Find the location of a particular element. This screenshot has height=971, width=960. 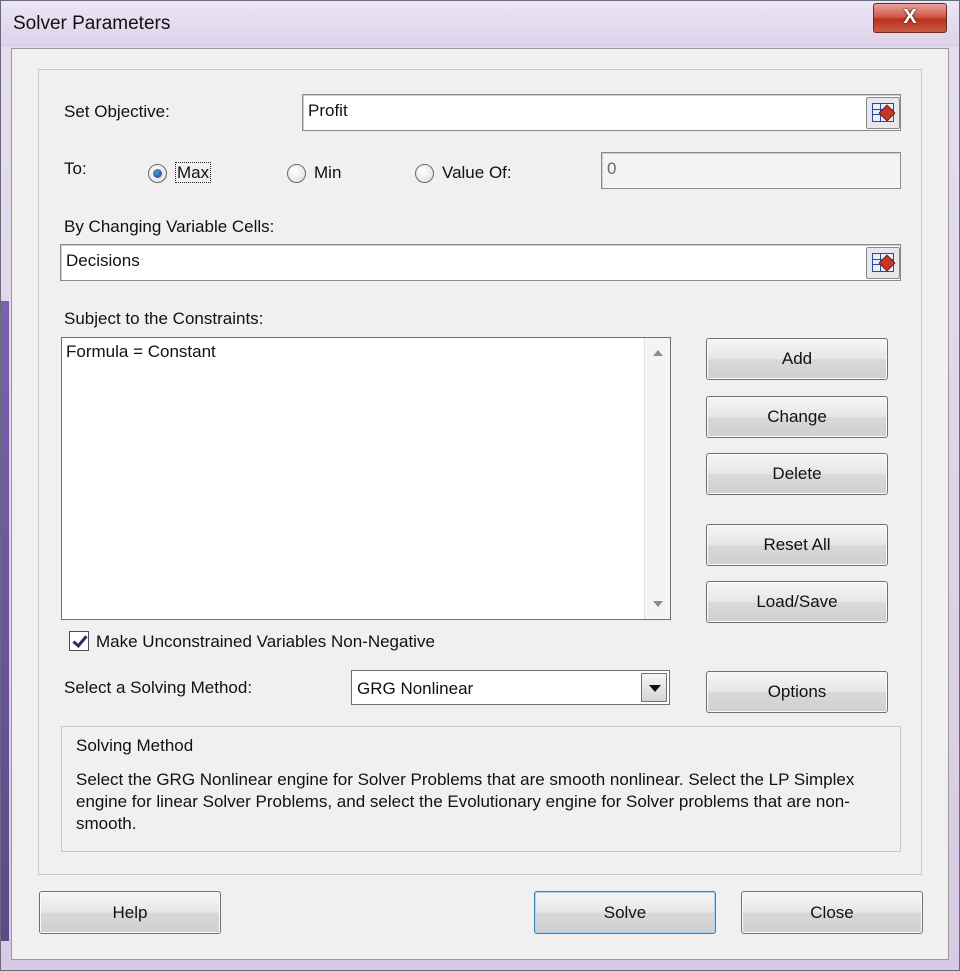

window-frame-accent is located at coordinates (5, 621).